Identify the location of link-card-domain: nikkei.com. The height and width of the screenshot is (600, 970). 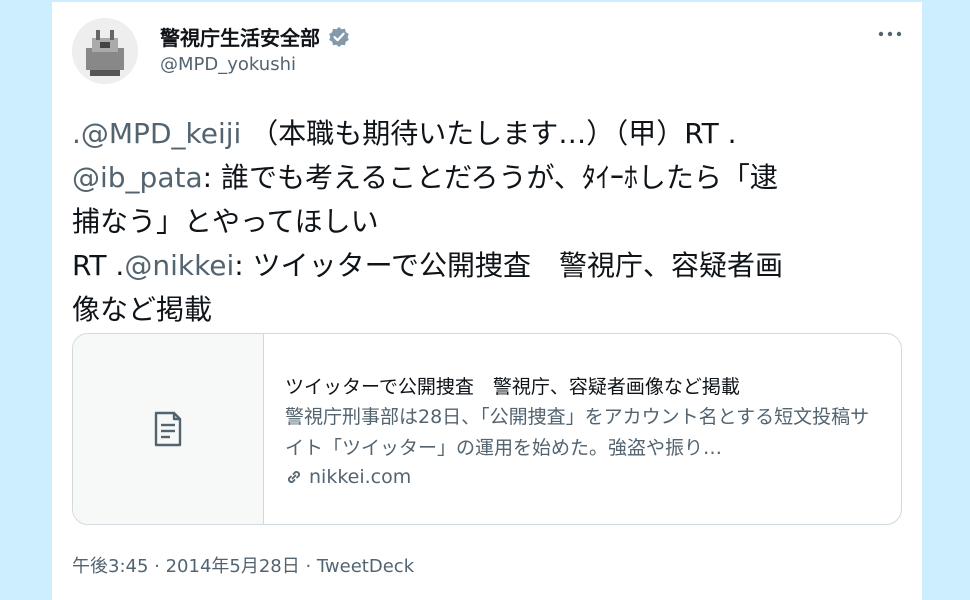
(360, 477).